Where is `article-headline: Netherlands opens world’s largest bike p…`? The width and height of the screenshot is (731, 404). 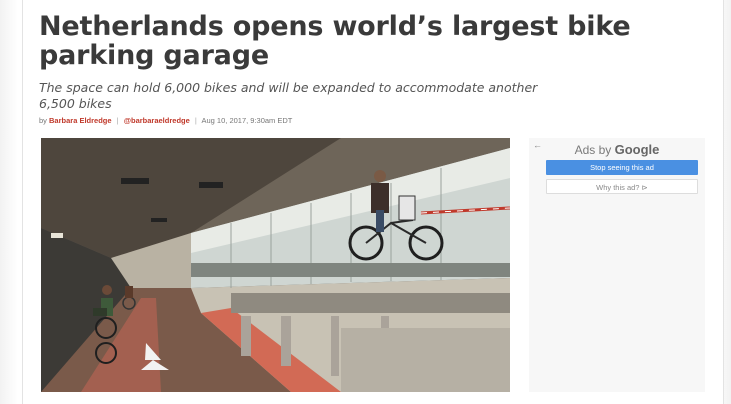
article-headline: Netherlands opens world’s largest bike p… is located at coordinates (335, 41).